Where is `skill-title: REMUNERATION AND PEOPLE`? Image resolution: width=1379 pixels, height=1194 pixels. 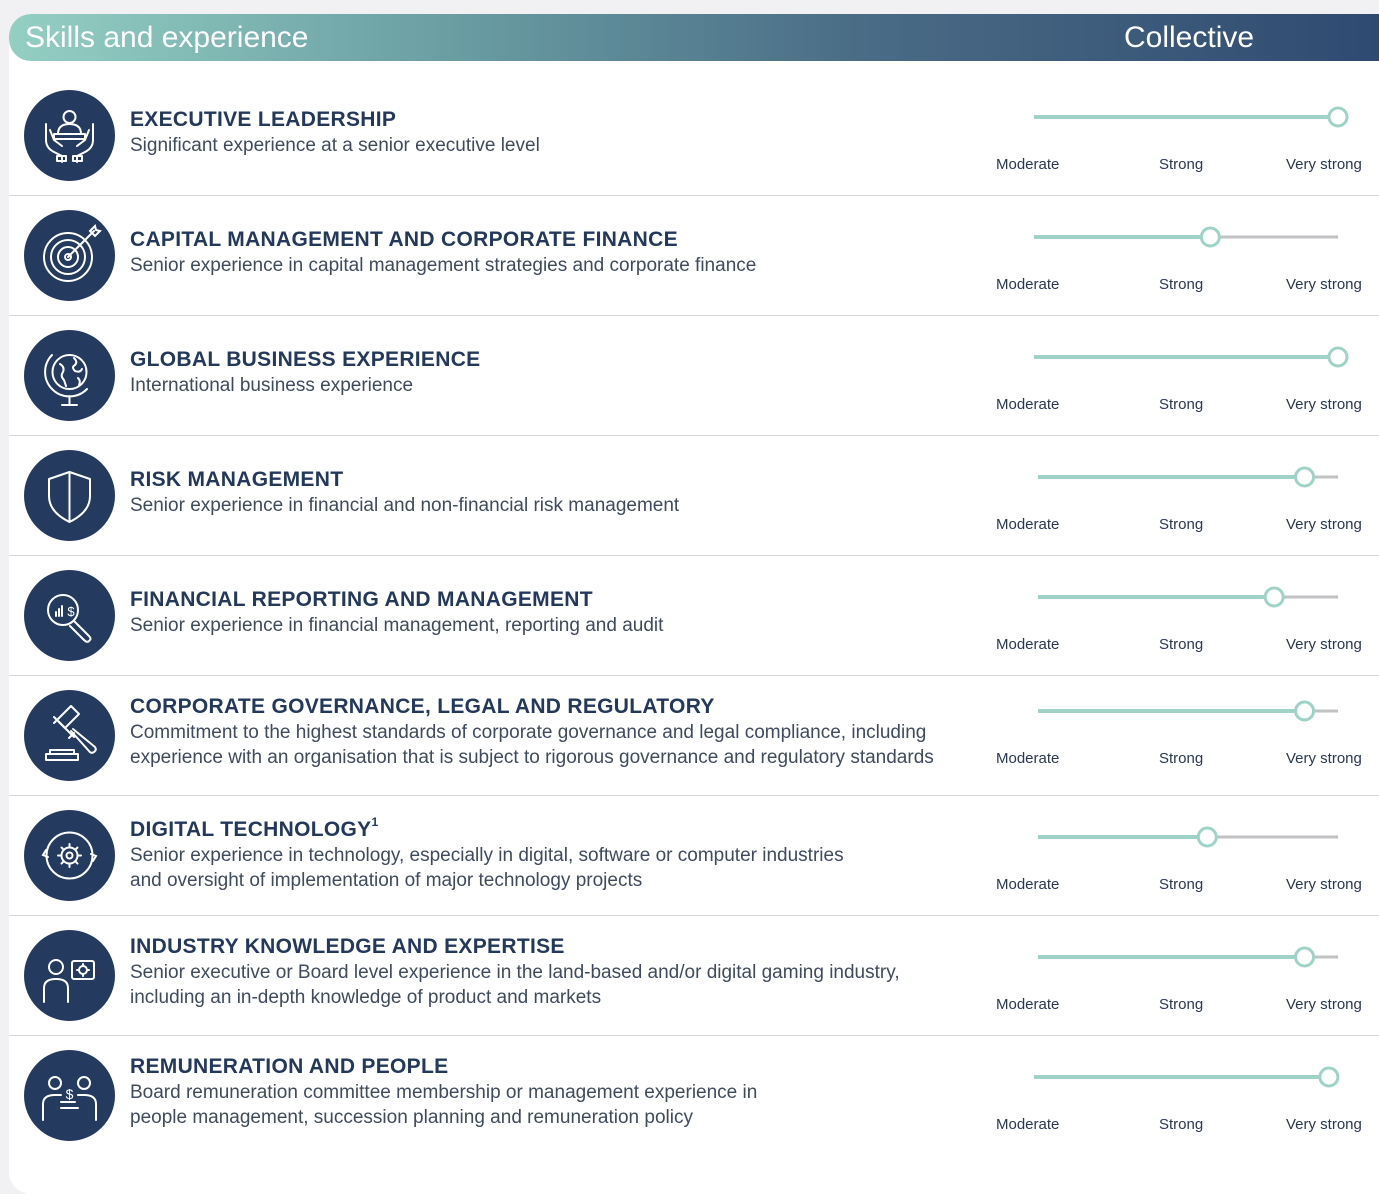 skill-title: REMUNERATION AND PEOPLE is located at coordinates (289, 1066).